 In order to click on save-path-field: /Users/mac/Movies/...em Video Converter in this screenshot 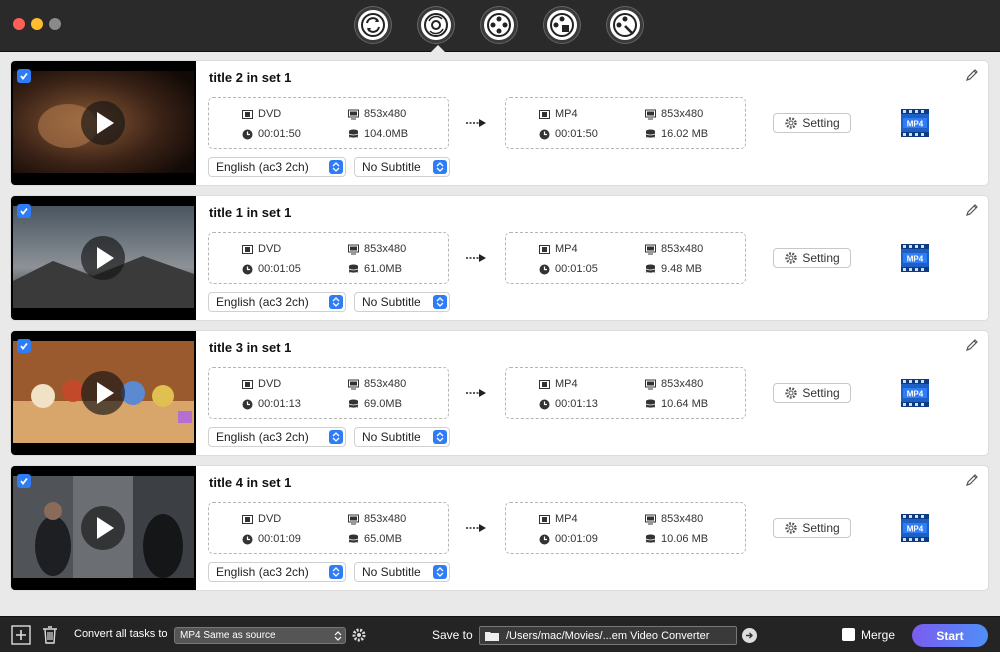, I will do `click(608, 635)`.